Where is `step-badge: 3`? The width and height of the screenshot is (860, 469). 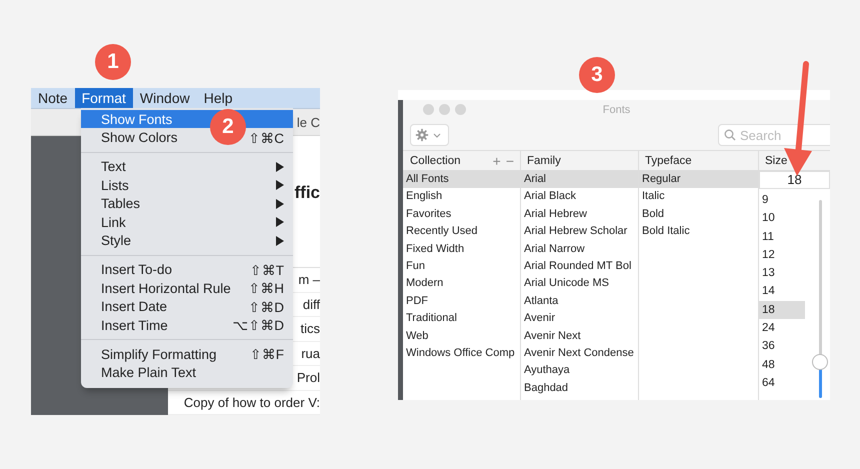
step-badge: 3 is located at coordinates (597, 75).